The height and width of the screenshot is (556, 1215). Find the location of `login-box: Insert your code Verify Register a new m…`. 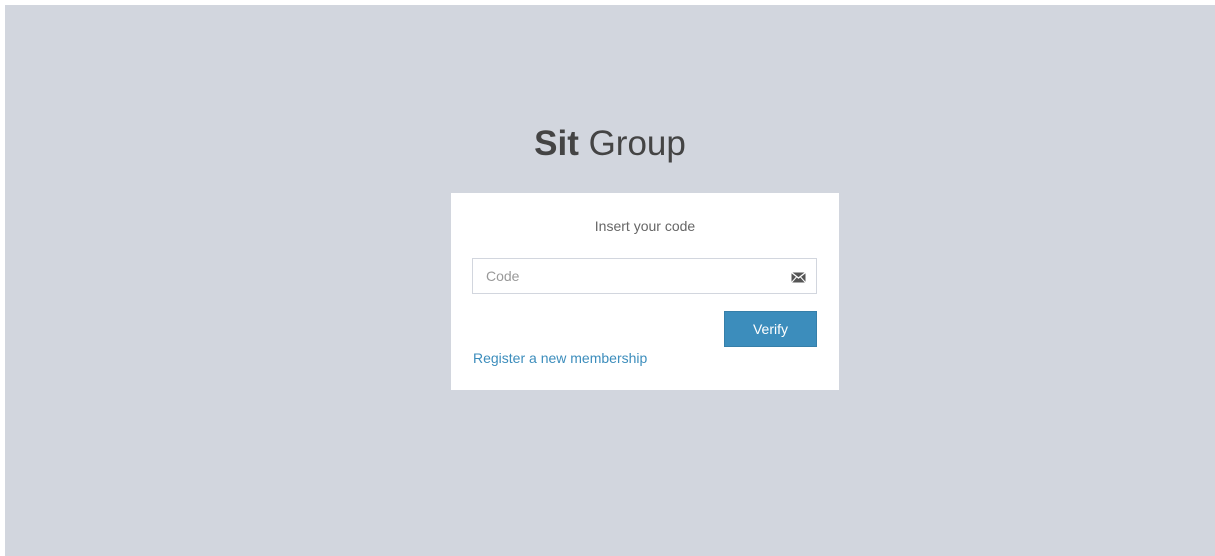

login-box: Insert your code Verify Register a new m… is located at coordinates (645, 291).